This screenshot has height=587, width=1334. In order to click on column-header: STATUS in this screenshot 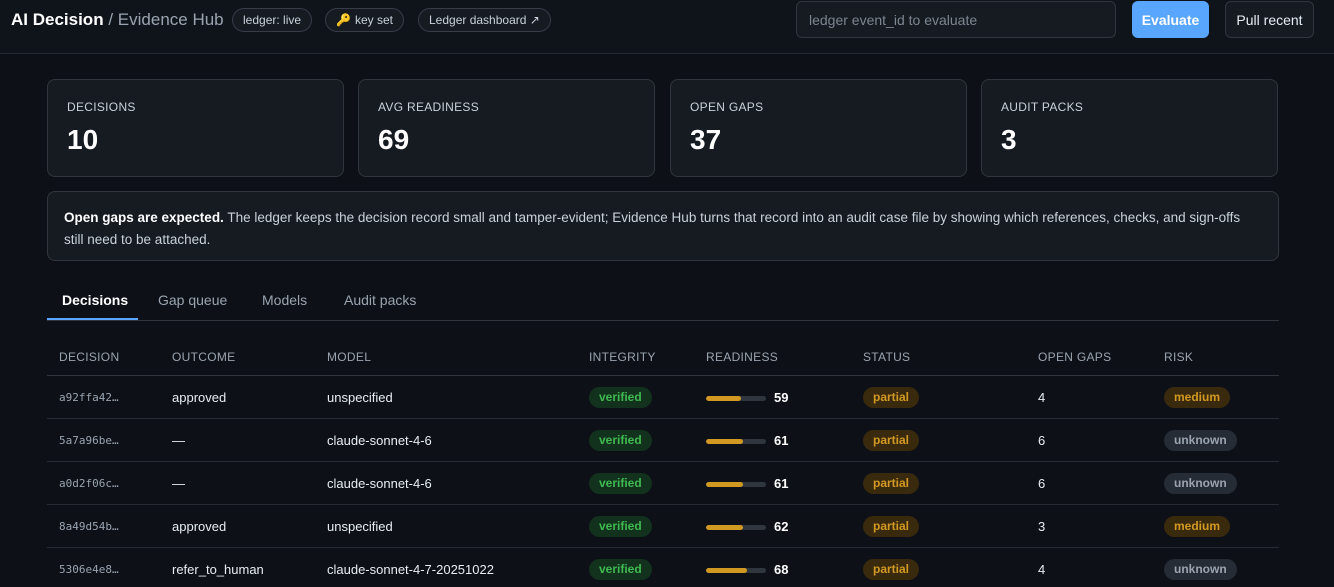, I will do `click(886, 357)`.